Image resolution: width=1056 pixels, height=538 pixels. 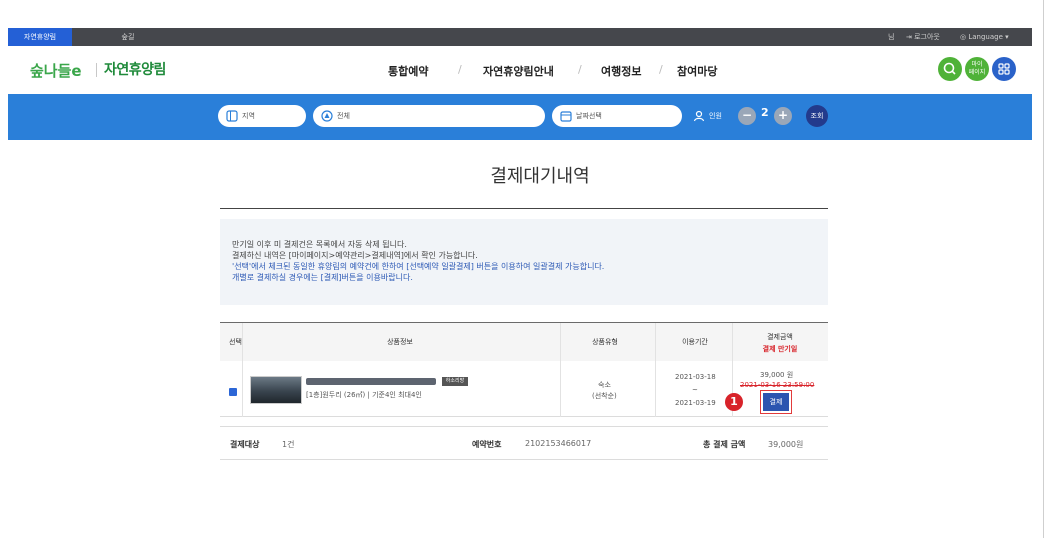 What do you see at coordinates (355, 255) in the screenshot?
I see `notice-line: 결제하신 내역은 [마이페이지>예약관리>결제내역]에서 확인 가능합니다.` at bounding box center [355, 255].